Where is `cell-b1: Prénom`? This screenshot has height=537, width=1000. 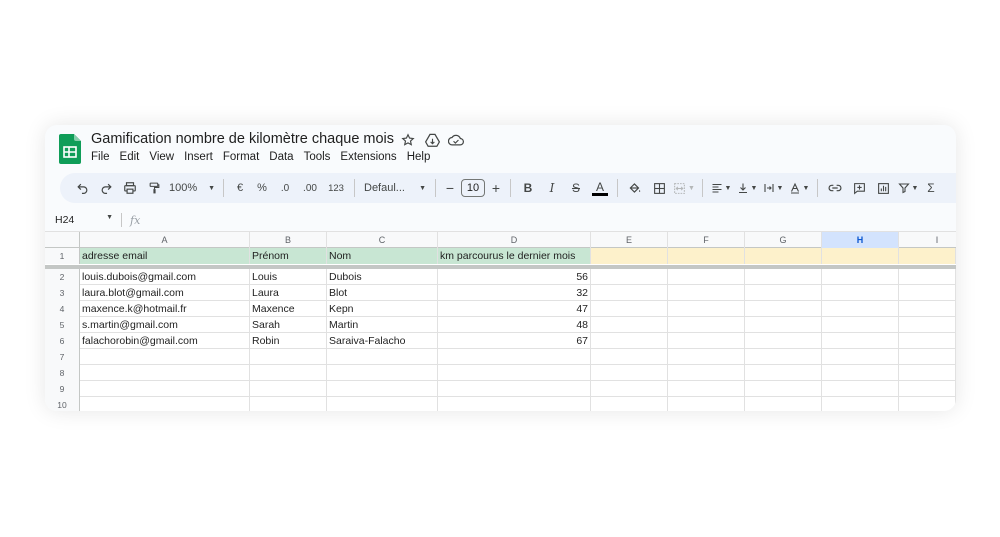
cell-b1: Prénom is located at coordinates (288, 256).